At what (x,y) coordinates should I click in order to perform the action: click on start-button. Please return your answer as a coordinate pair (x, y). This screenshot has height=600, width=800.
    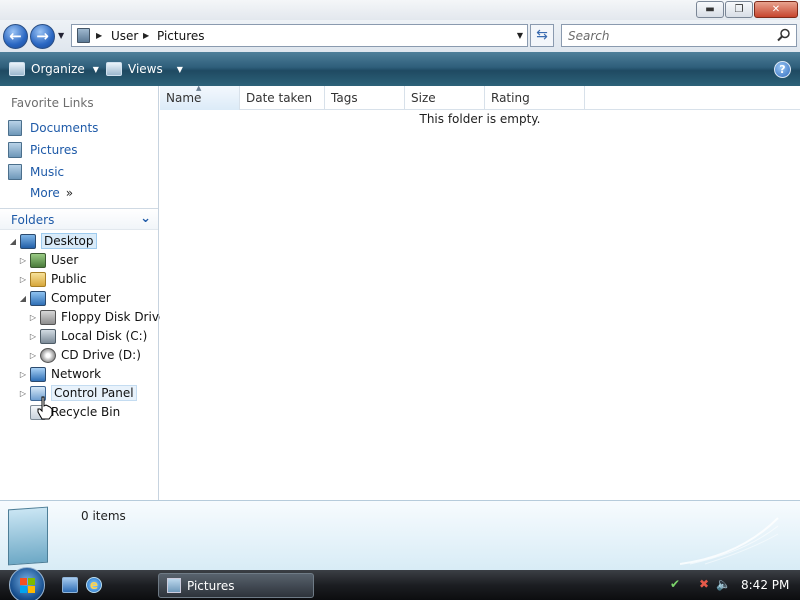
    Looking at the image, I should click on (27, 583).